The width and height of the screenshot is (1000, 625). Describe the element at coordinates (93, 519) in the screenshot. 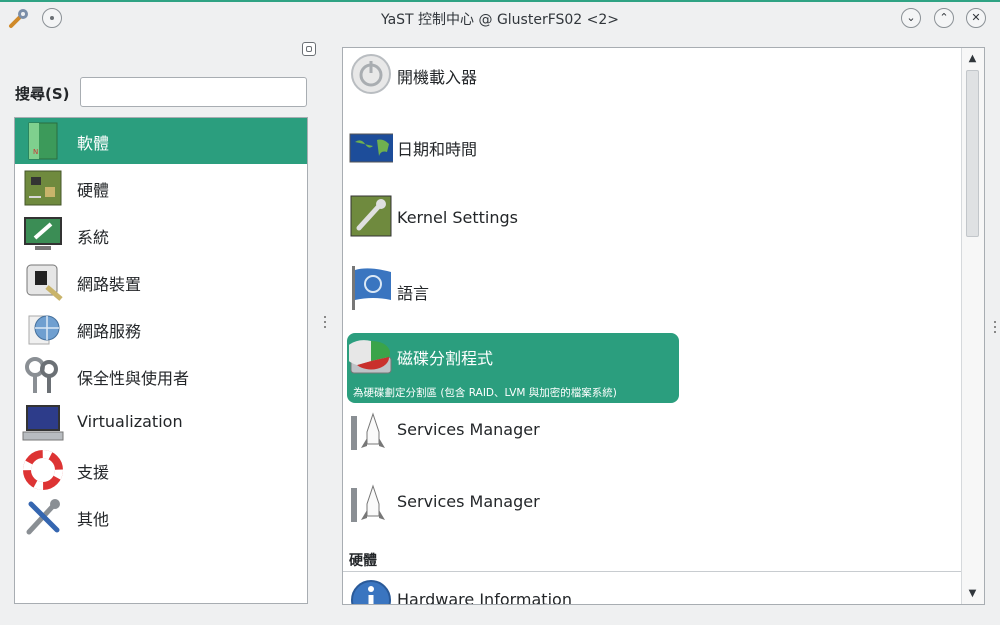

I see `category-label: 其他` at that location.